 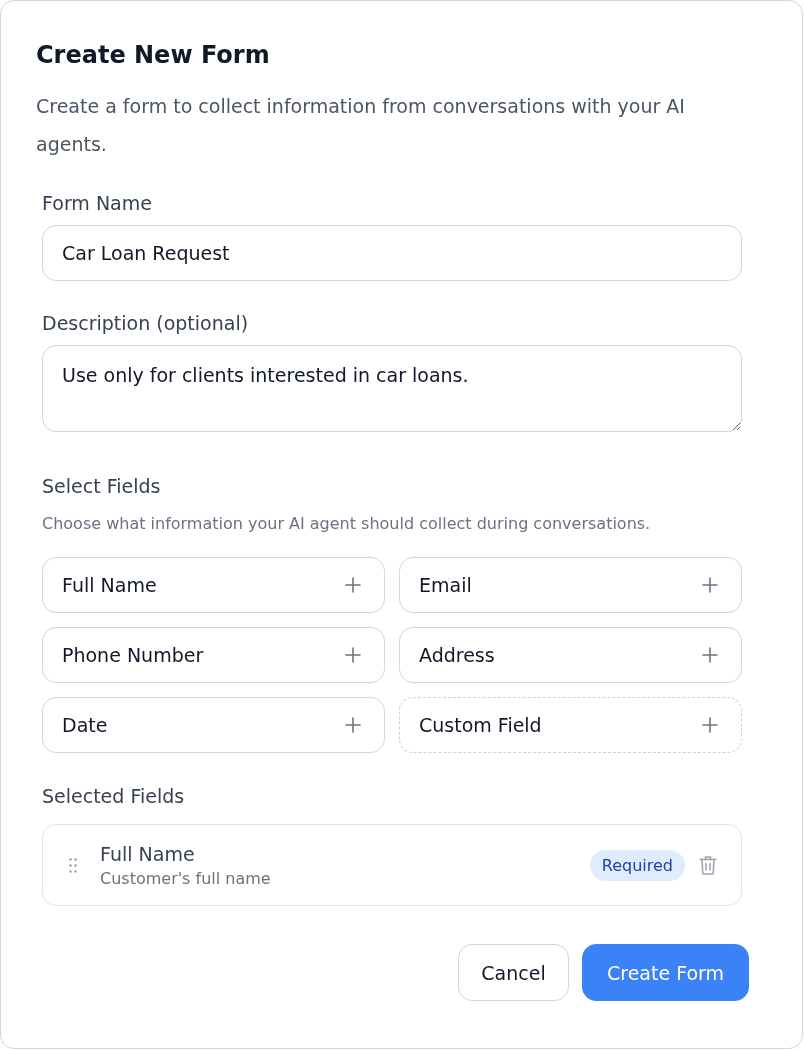 What do you see at coordinates (102, 486) in the screenshot?
I see `select-fields-heading: Select Fields` at bounding box center [102, 486].